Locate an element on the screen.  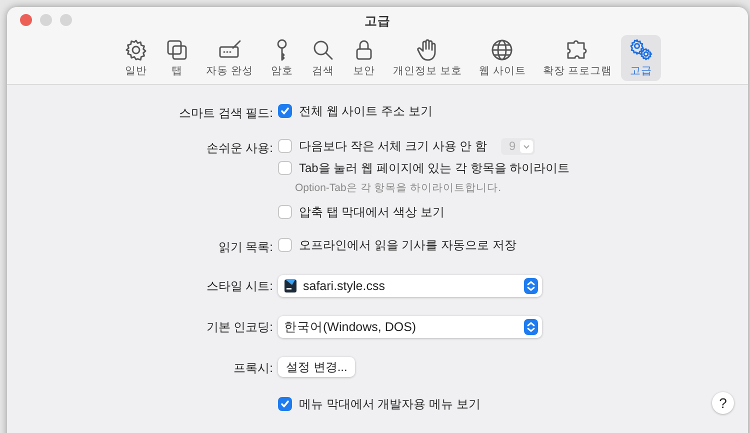
popup-menu: safari.style.css is located at coordinates (410, 286).